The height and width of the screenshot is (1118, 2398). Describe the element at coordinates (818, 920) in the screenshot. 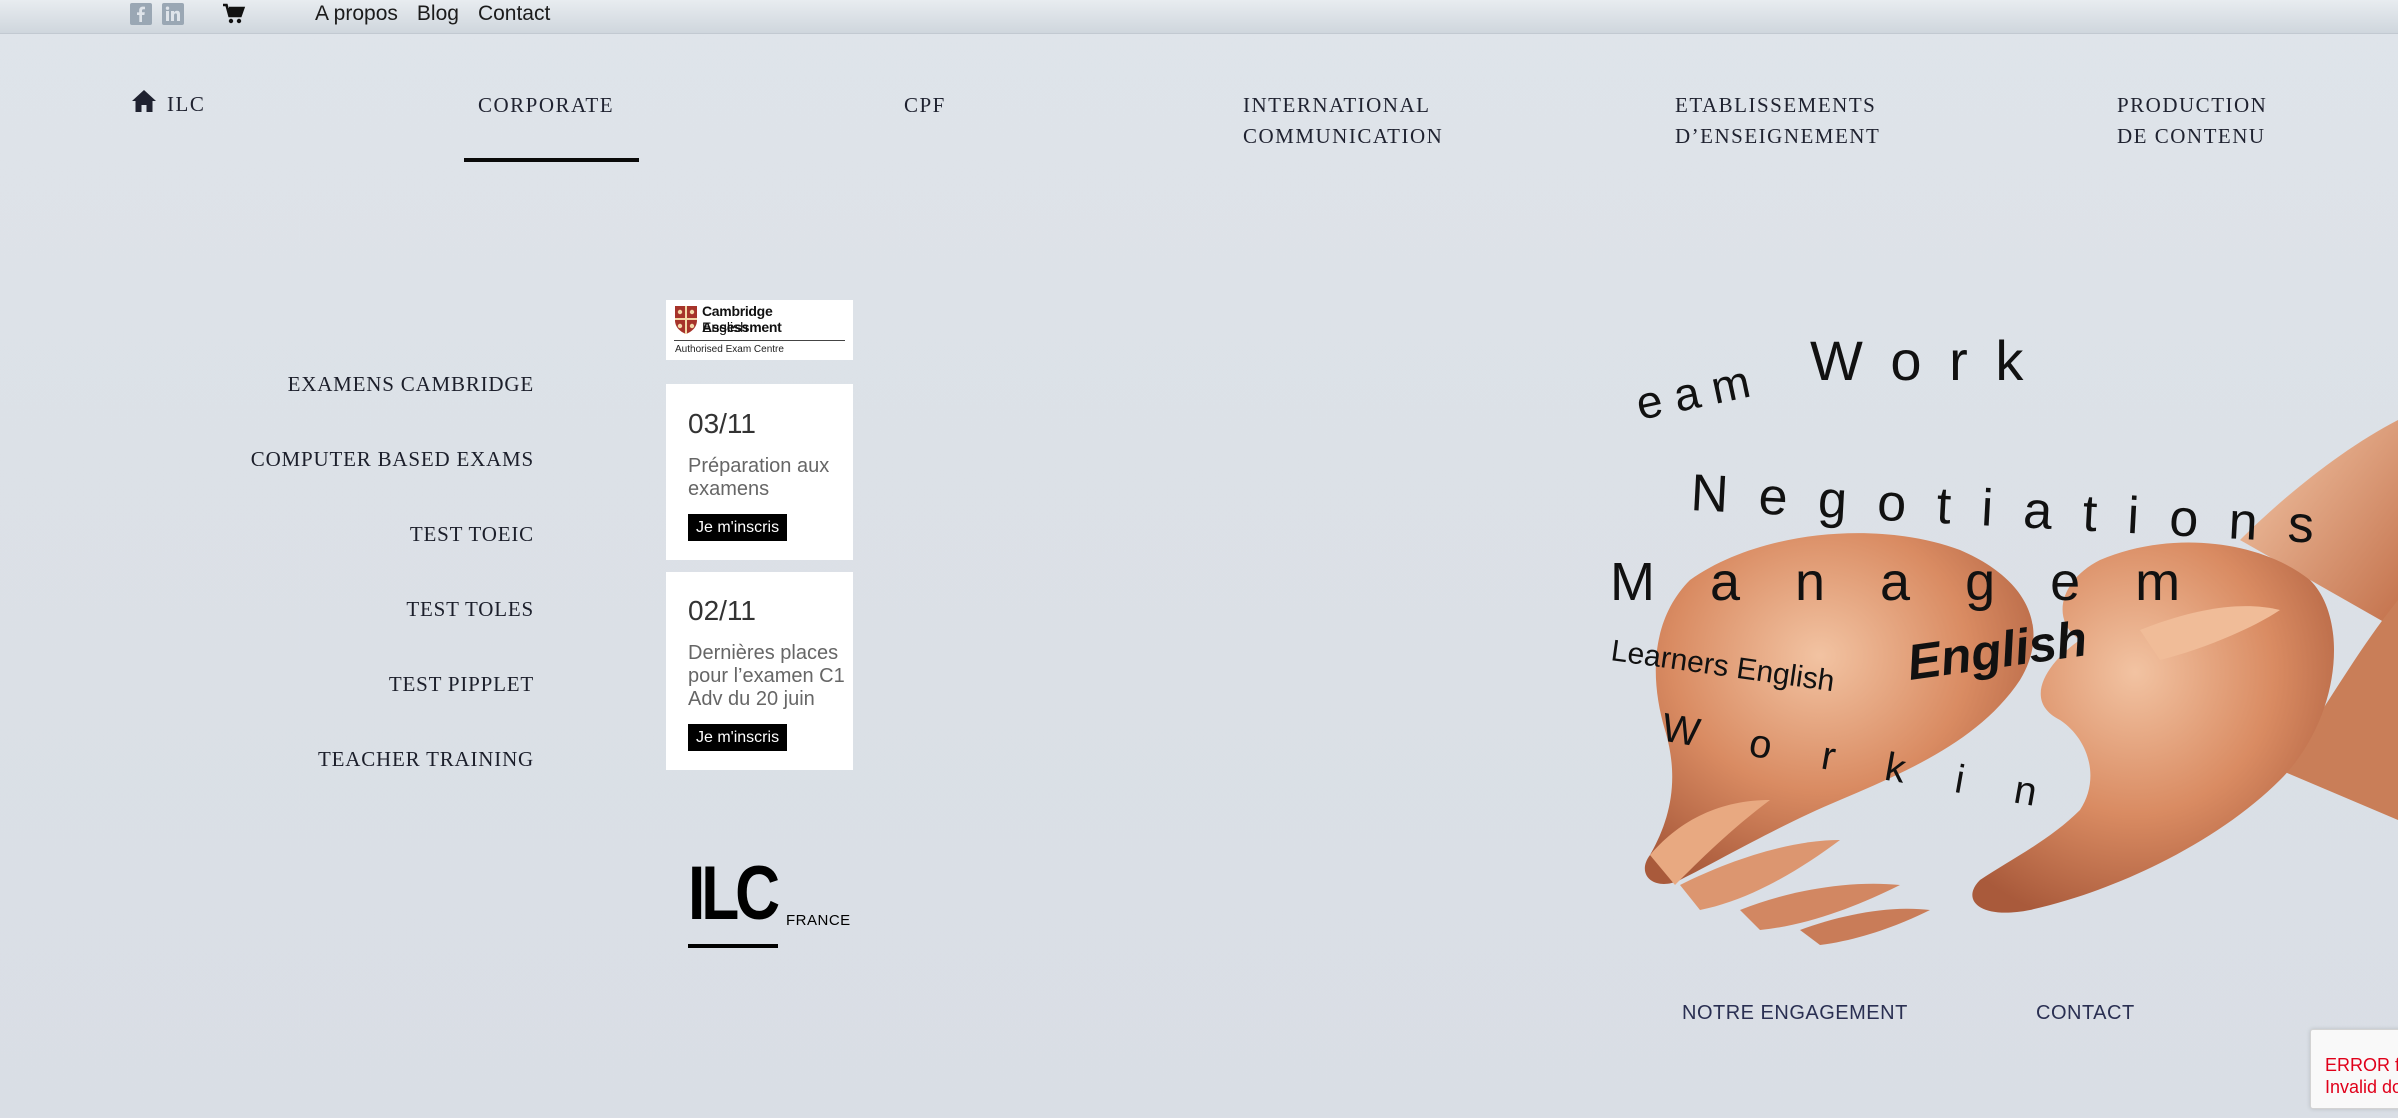

I see `ilc-logo-sub: FRANCE` at that location.